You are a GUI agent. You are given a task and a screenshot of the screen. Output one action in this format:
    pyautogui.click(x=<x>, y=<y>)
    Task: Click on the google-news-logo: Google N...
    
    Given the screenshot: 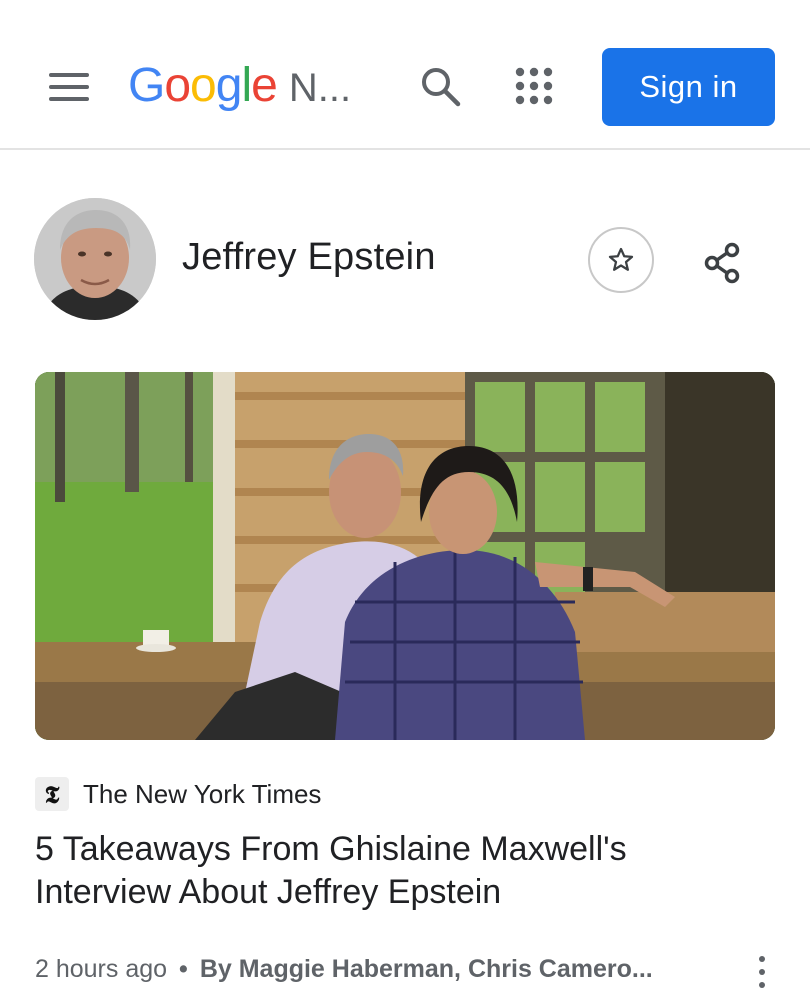 What is the action you would take?
    pyautogui.click(x=239, y=88)
    